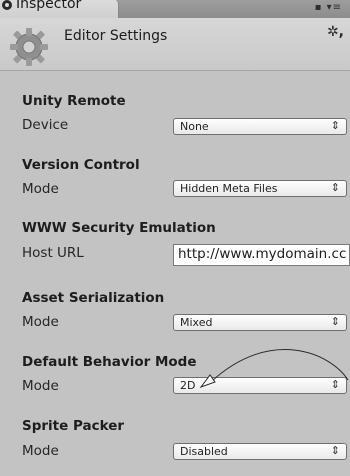 The height and width of the screenshot is (476, 350). I want to click on device-dropdown-value: None, so click(194, 126).